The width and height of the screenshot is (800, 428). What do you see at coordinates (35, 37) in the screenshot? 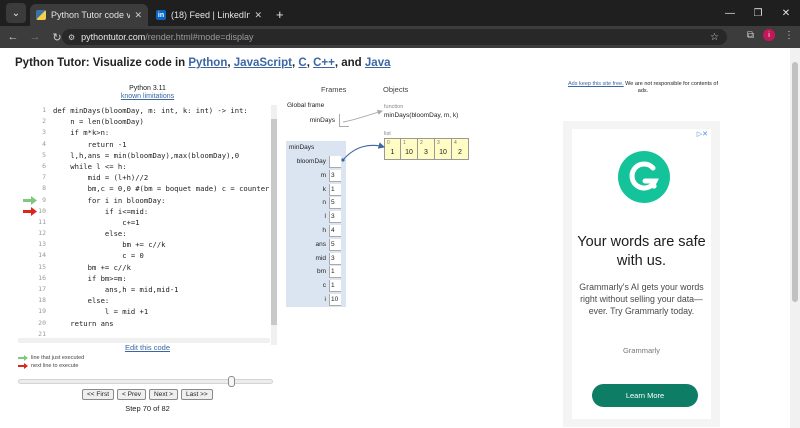
I see `forward-icon: →` at bounding box center [35, 37].